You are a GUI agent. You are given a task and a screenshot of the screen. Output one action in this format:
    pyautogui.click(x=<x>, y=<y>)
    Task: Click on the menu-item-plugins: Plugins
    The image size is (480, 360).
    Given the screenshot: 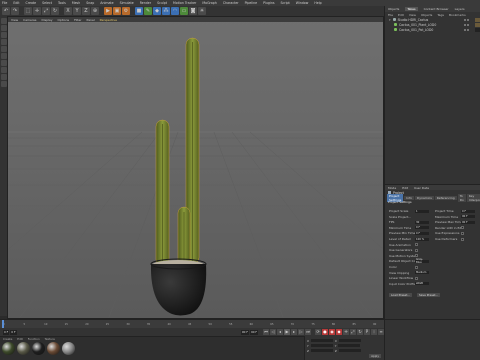 What is the action you would take?
    pyautogui.click(x=268, y=3)
    